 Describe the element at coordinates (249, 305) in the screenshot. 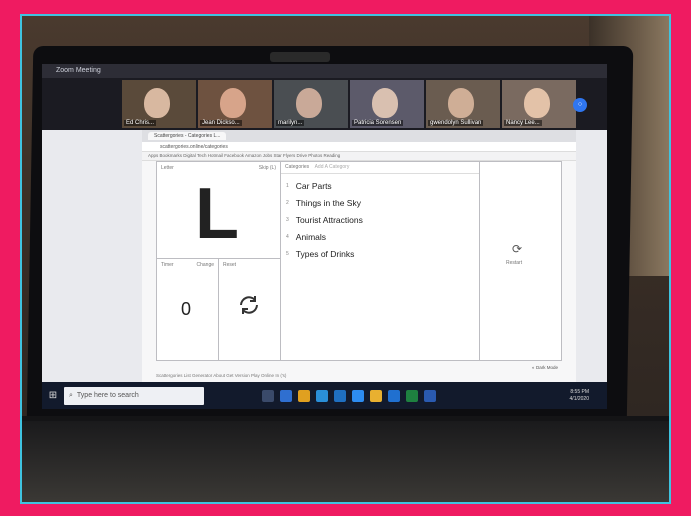

I see `refresh-icon` at that location.